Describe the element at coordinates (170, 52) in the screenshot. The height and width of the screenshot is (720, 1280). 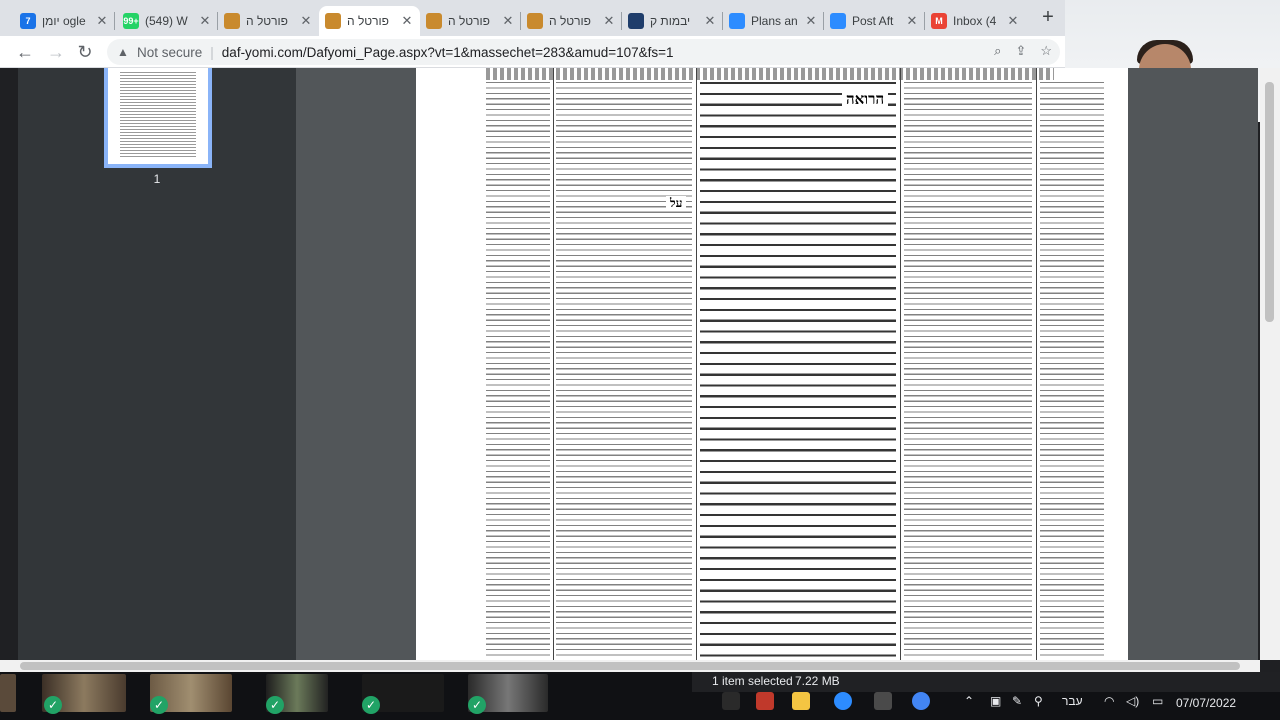
I see `security-label: Not secure` at that location.